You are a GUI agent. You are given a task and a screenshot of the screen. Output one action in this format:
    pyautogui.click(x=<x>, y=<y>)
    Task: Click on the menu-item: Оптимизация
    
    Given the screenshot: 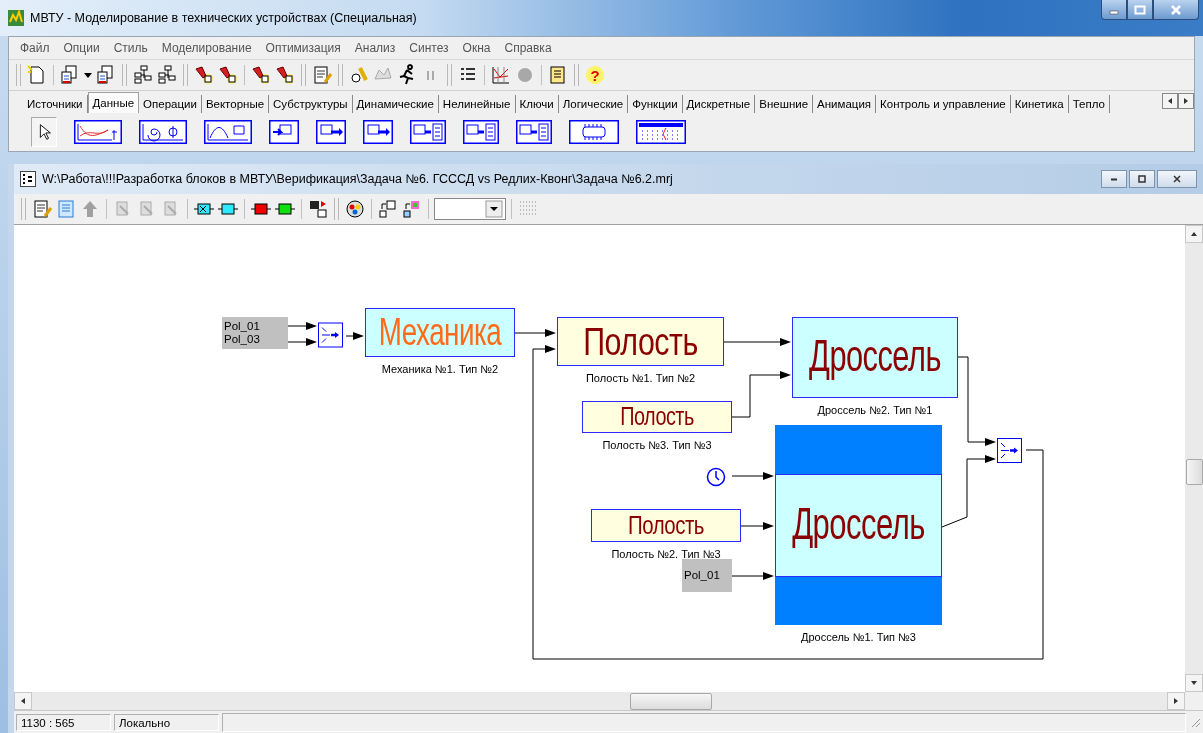 What is the action you would take?
    pyautogui.click(x=303, y=48)
    